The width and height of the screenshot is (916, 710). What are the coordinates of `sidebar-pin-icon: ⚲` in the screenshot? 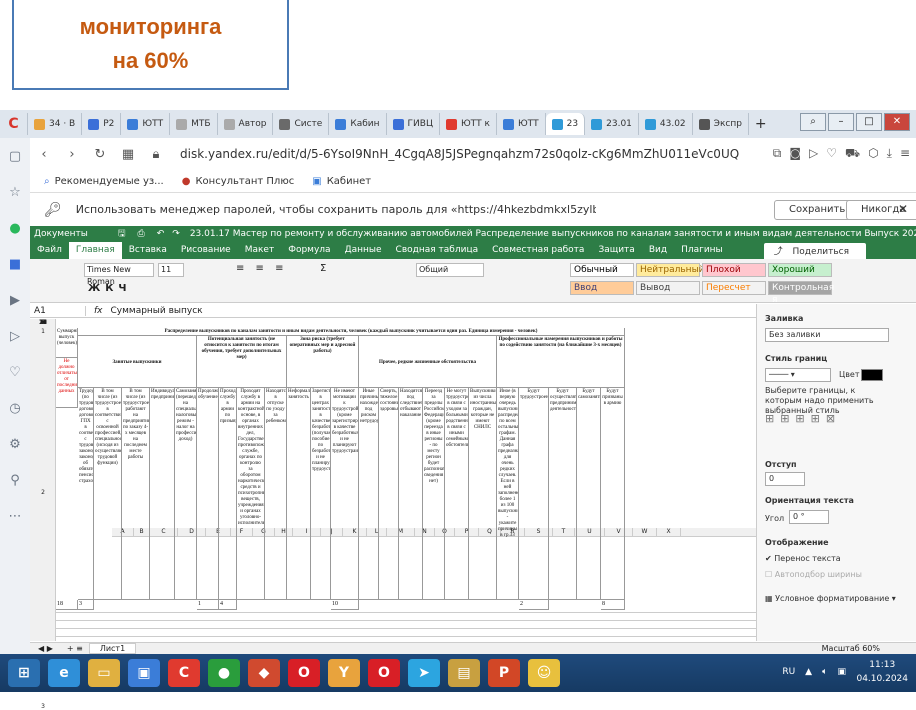 It's located at (15, 480).